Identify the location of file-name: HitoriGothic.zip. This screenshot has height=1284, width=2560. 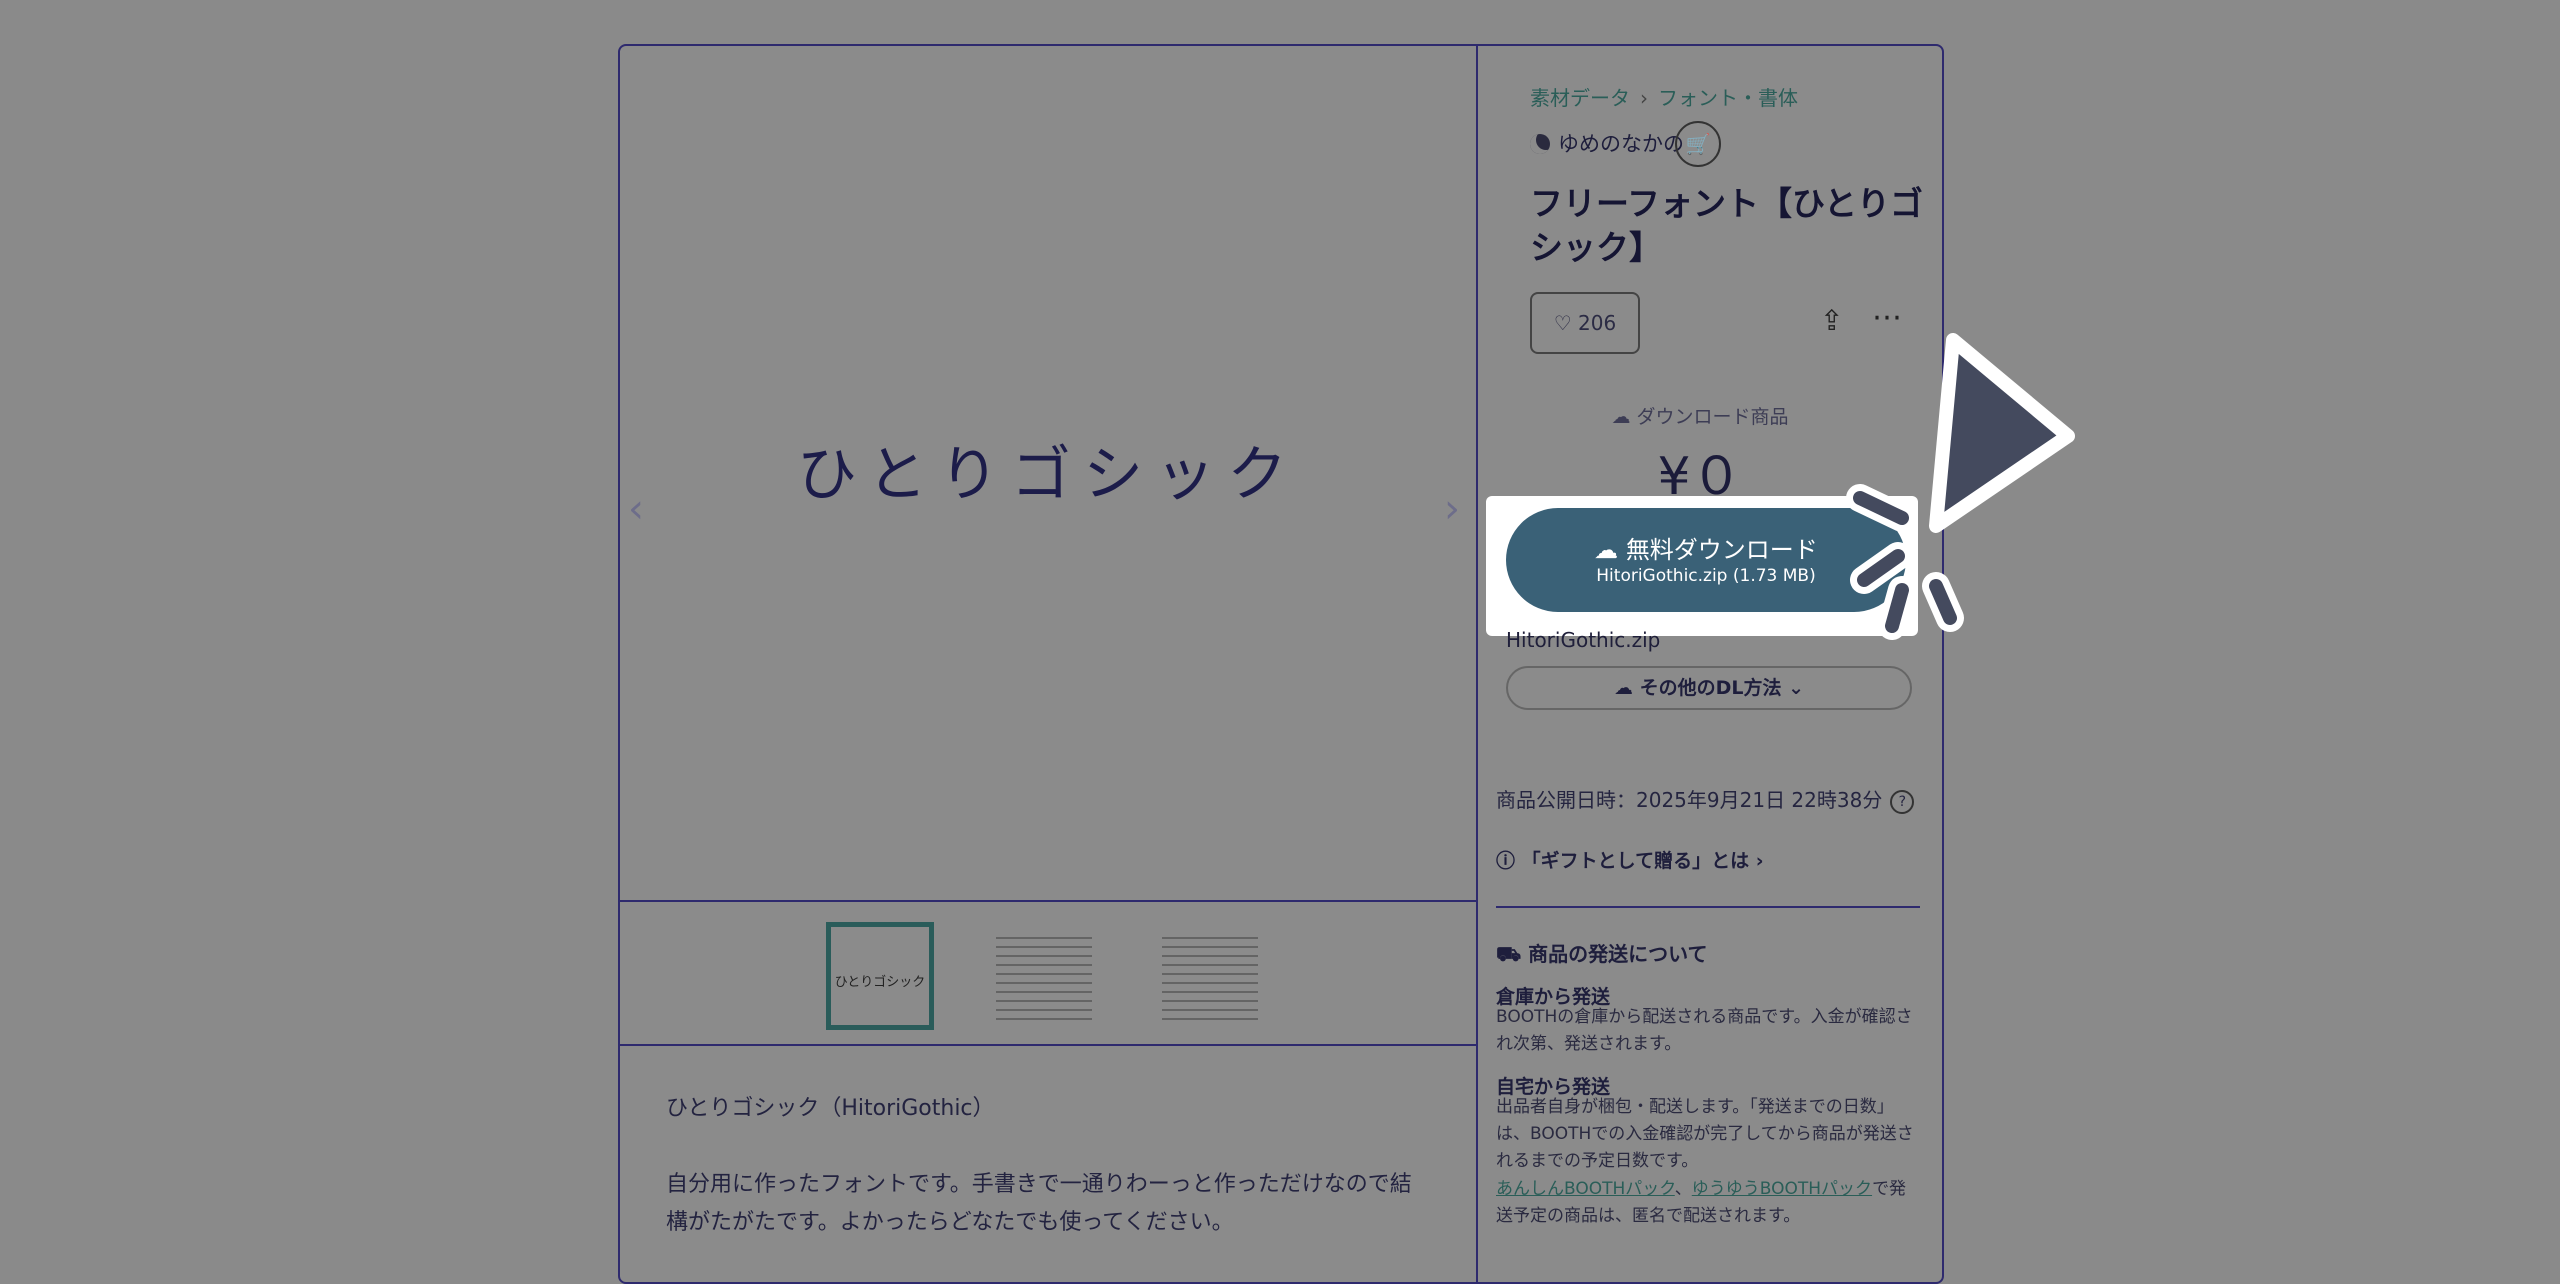
(1583, 640).